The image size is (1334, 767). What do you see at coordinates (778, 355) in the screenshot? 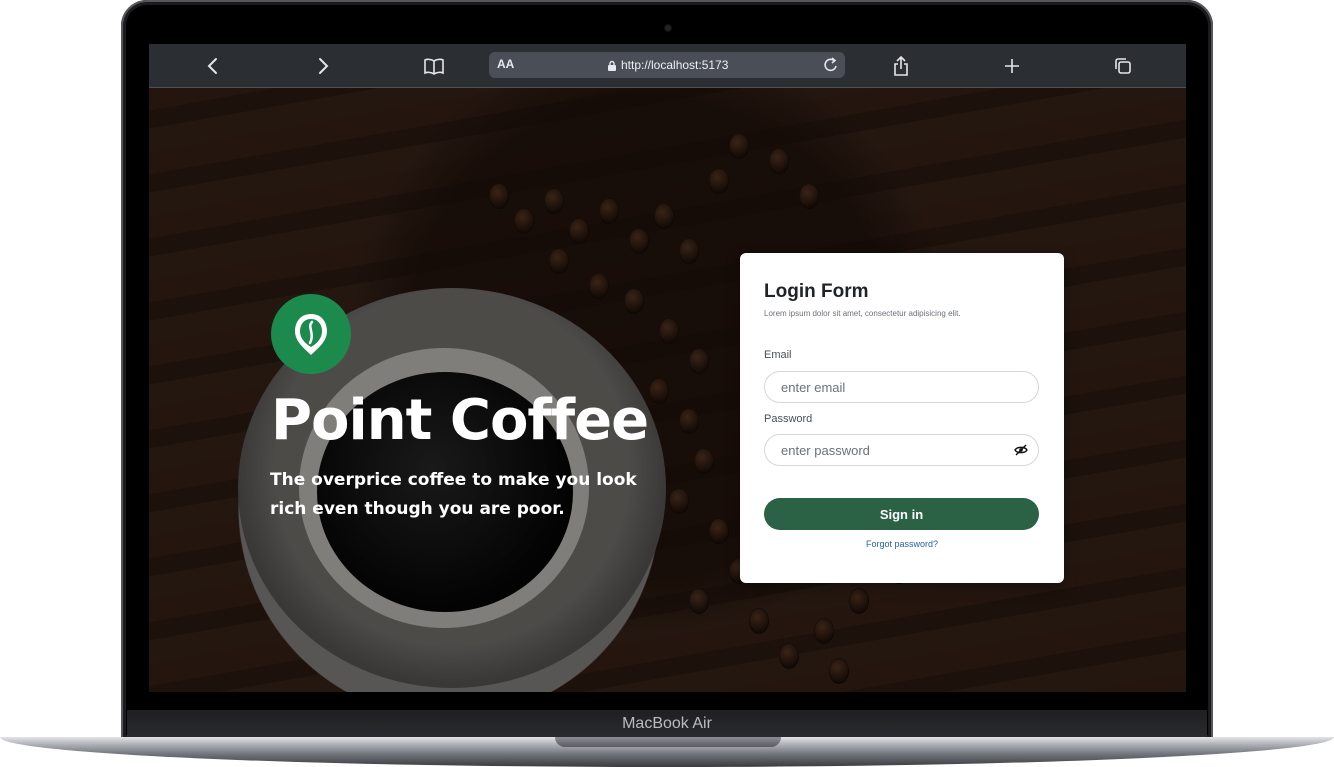
I see `email-label: Email` at bounding box center [778, 355].